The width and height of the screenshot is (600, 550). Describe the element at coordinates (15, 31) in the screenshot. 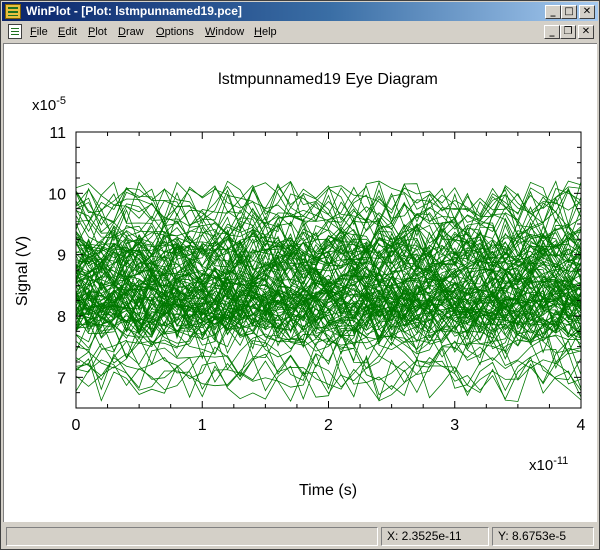

I see `document-icon` at that location.